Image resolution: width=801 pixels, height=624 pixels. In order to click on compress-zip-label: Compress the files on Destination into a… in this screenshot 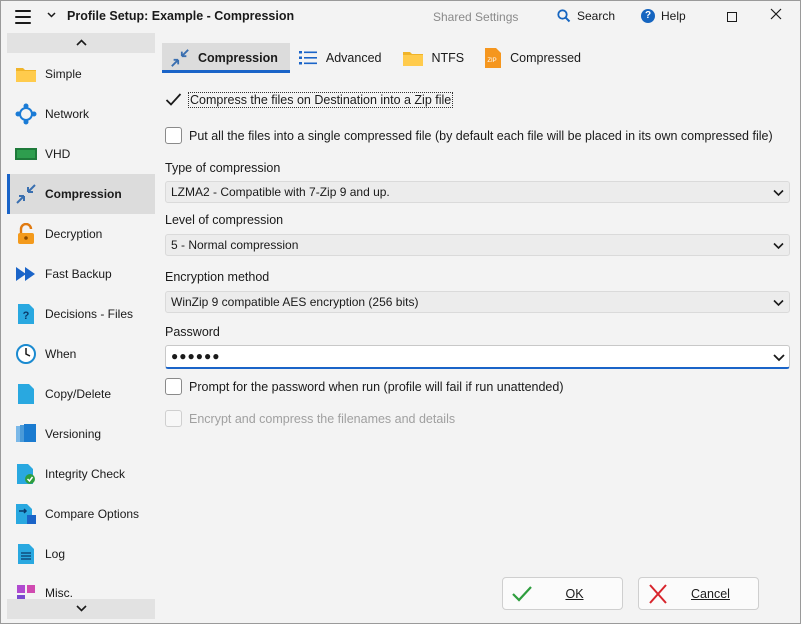, I will do `click(320, 99)`.